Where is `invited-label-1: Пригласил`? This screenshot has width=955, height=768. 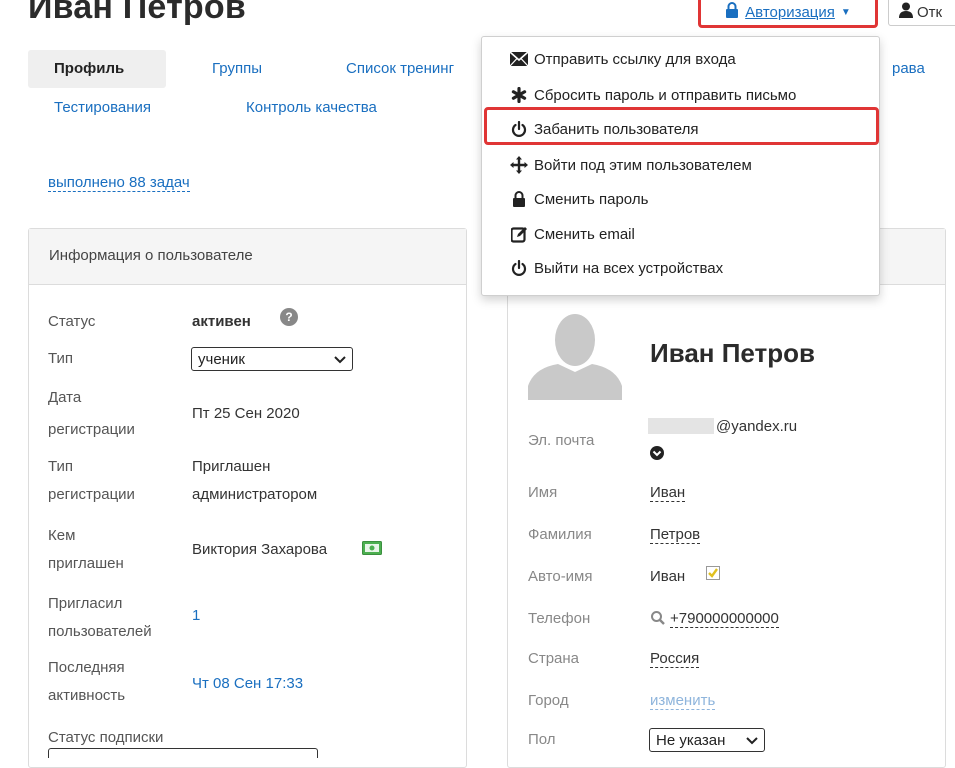
invited-label-1: Пригласил is located at coordinates (85, 603).